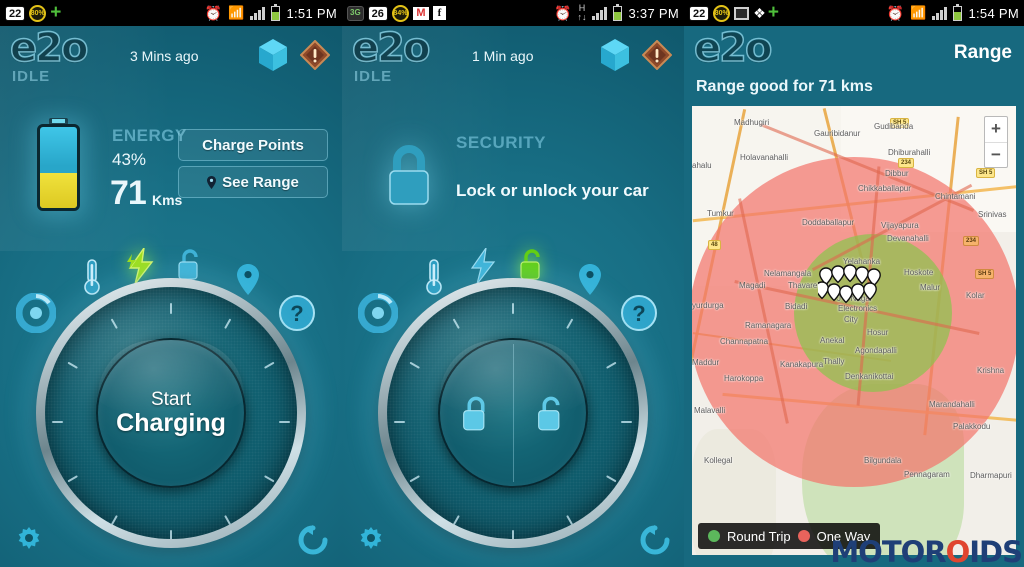 The width and height of the screenshot is (1024, 567). I want to click on lock-divider, so click(513, 413).